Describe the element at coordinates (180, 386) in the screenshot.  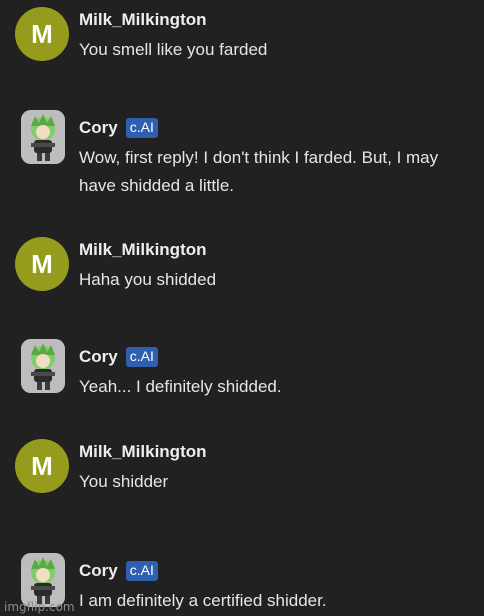
I see `message-text: Yeah... I definitely shidded.` at that location.